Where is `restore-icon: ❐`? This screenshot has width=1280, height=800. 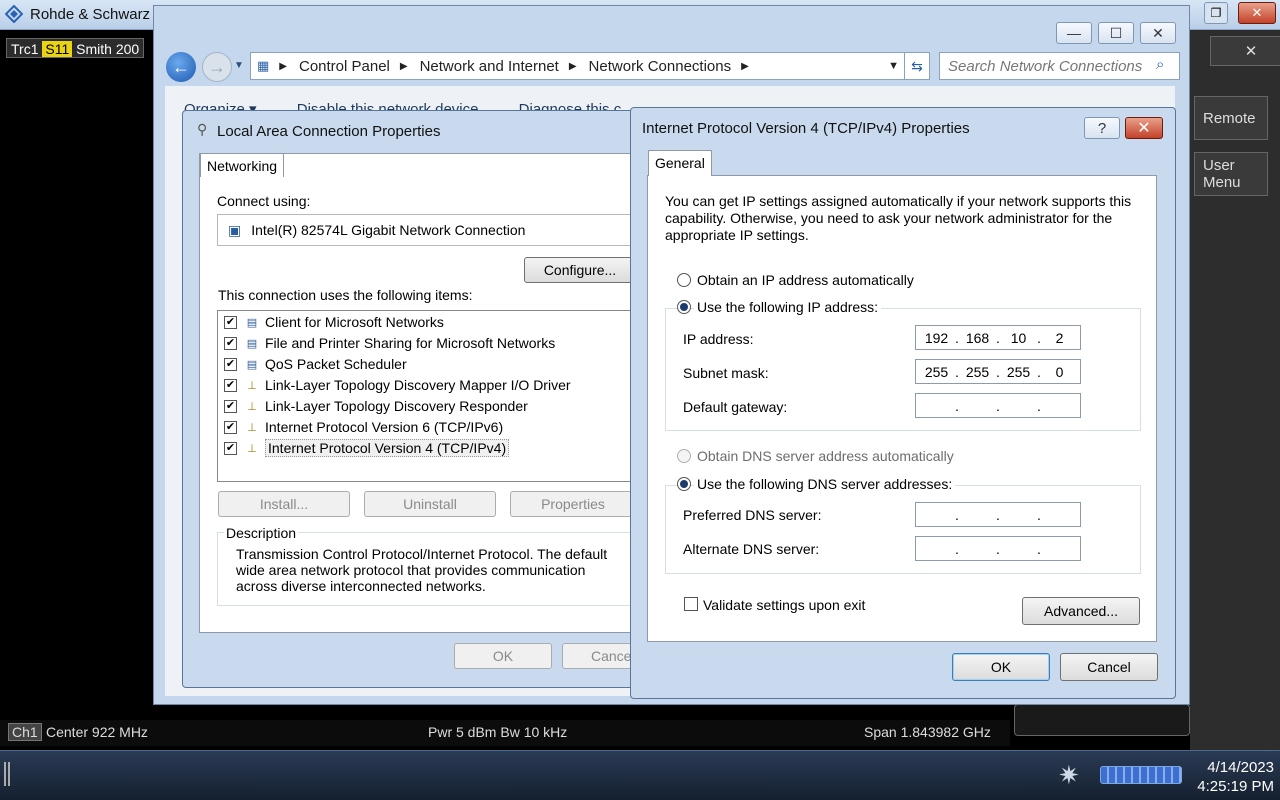
restore-icon: ❐ is located at coordinates (1216, 13).